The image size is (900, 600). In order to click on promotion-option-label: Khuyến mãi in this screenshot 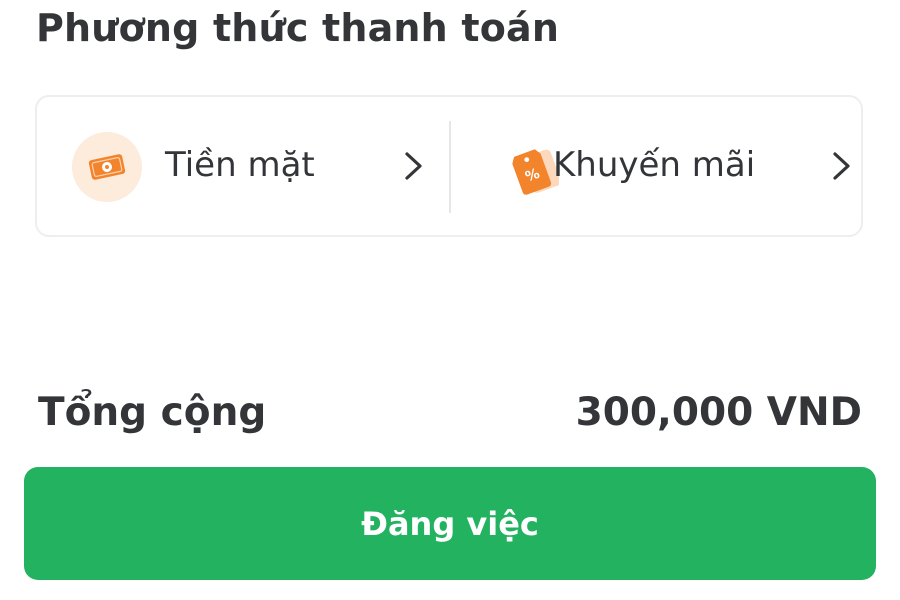, I will do `click(654, 165)`.